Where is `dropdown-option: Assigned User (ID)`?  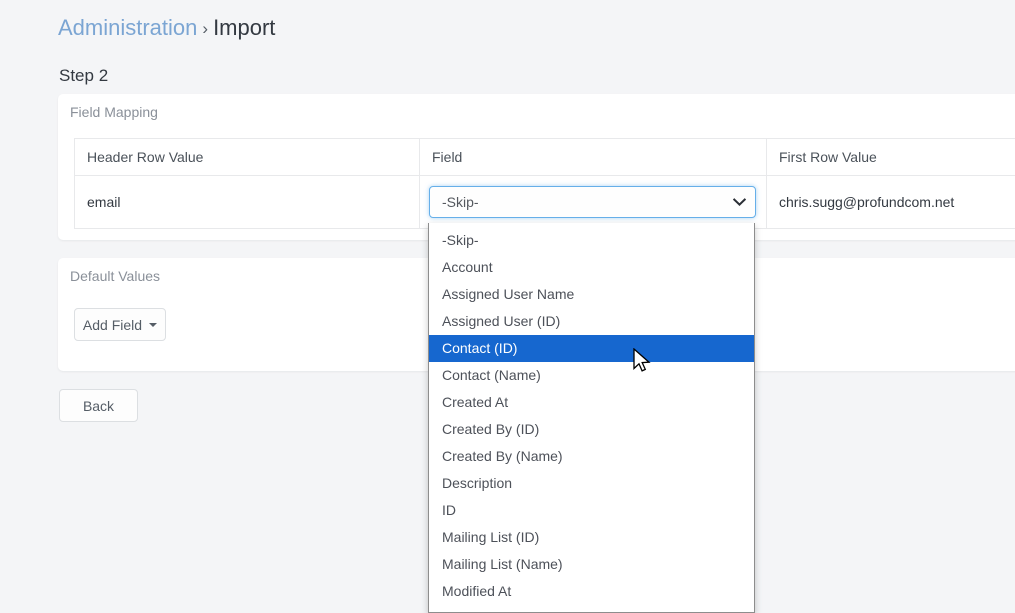 dropdown-option: Assigned User (ID) is located at coordinates (591, 321).